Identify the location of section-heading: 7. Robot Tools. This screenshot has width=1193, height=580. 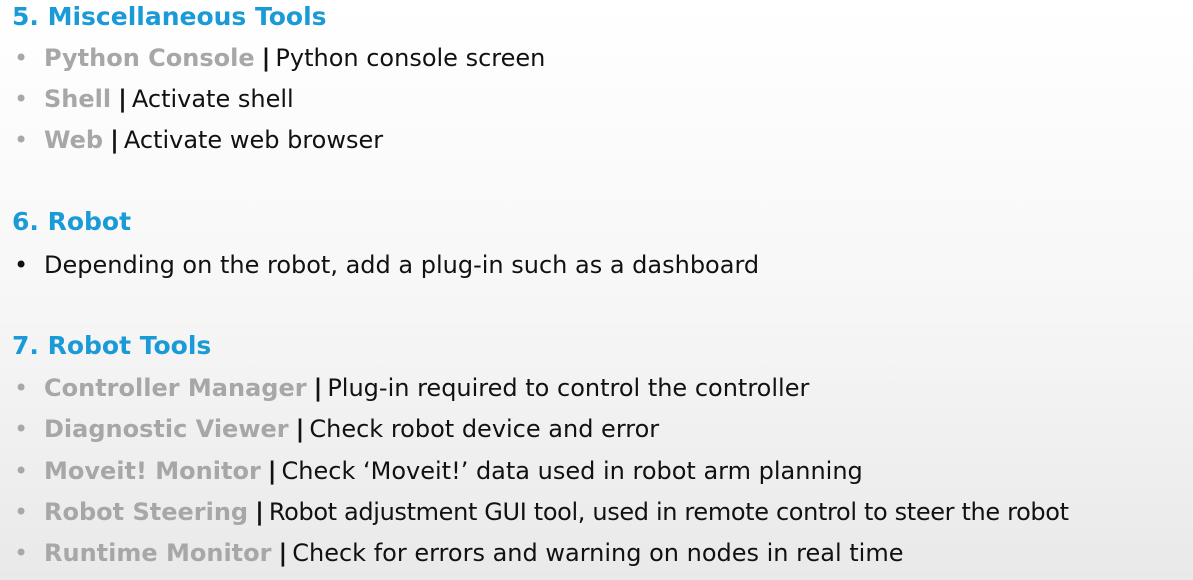
(112, 345).